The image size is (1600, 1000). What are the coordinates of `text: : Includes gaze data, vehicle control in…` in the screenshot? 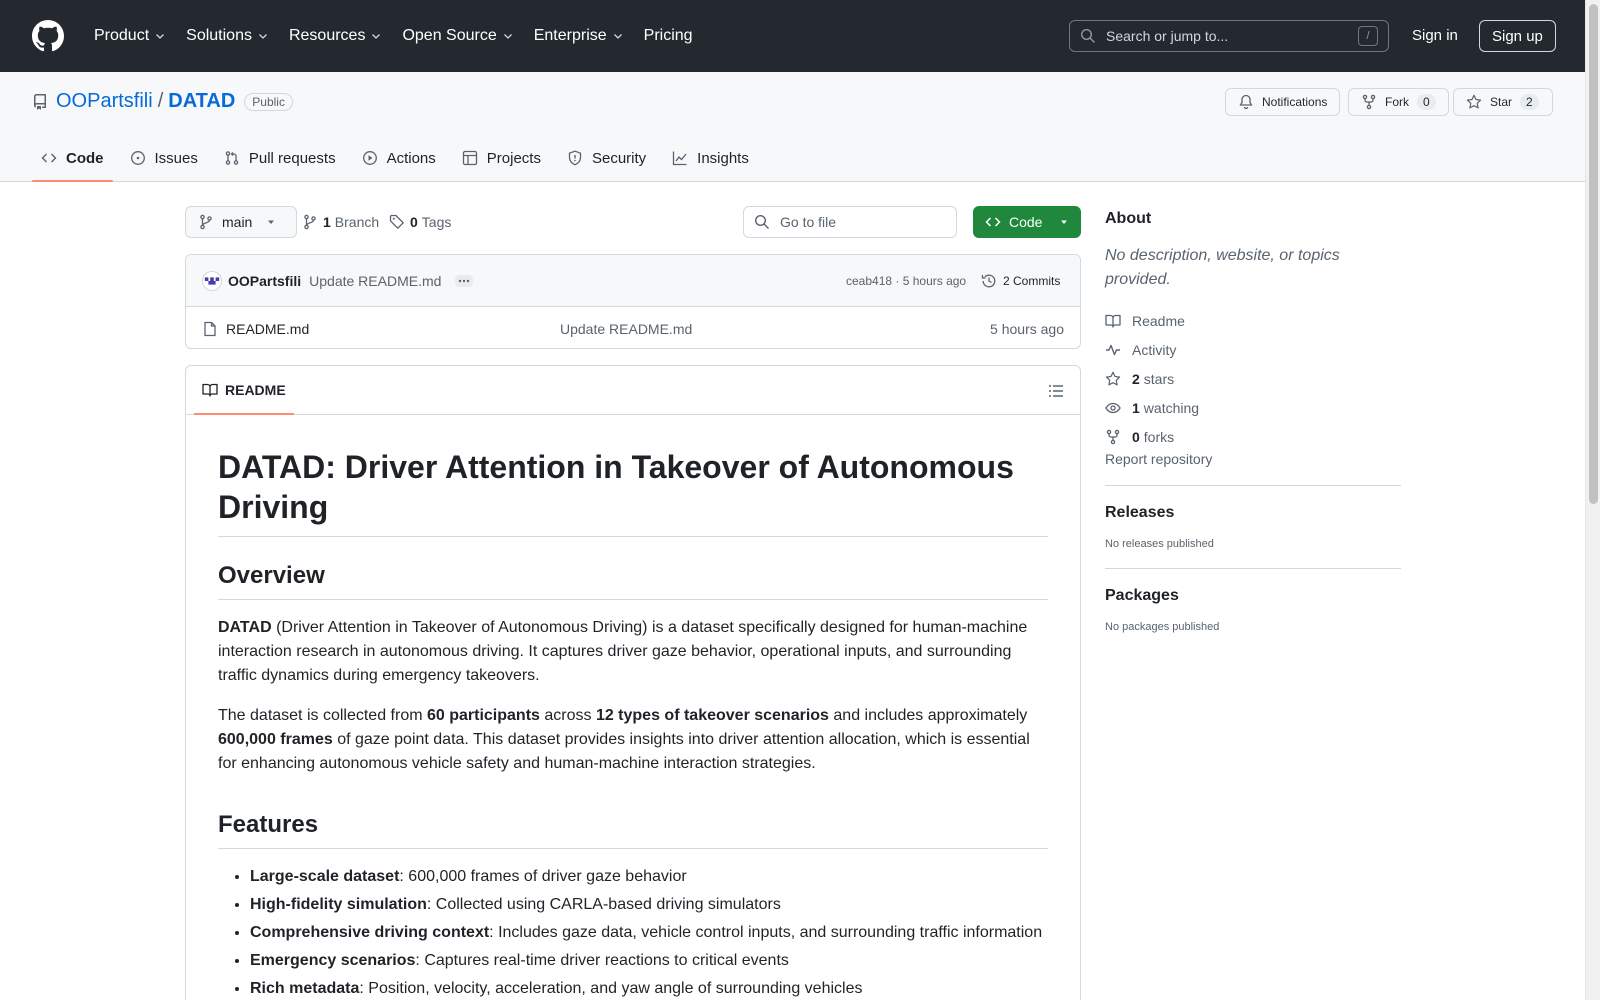 It's located at (766, 932).